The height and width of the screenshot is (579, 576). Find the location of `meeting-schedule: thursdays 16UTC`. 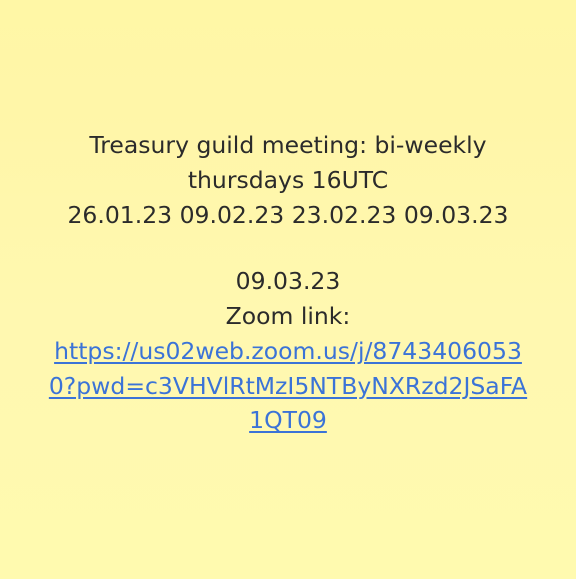

meeting-schedule: thursdays 16UTC is located at coordinates (288, 180).